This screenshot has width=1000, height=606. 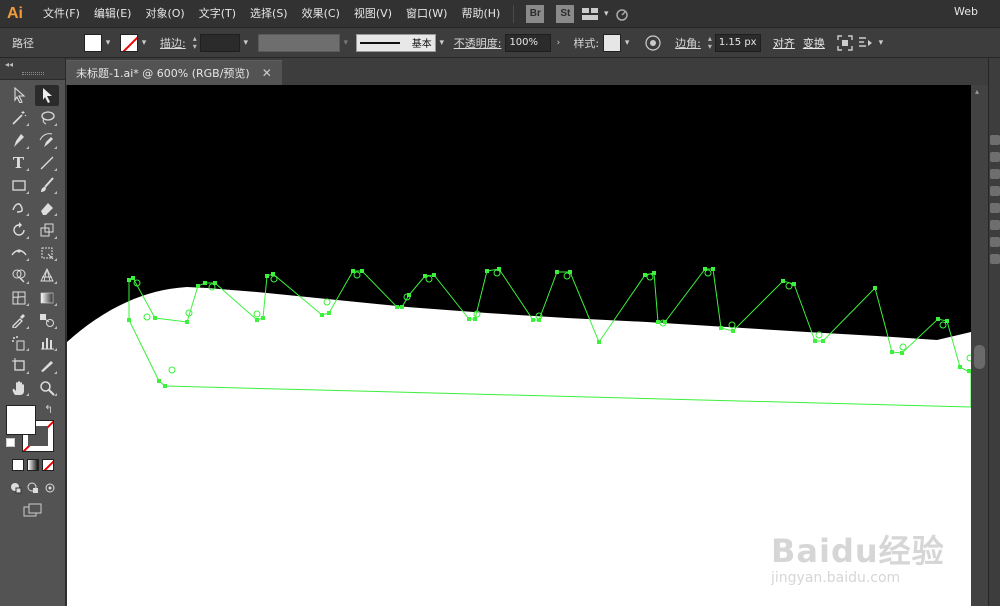 I want to click on menu-view: 视图(V), so click(x=373, y=14).